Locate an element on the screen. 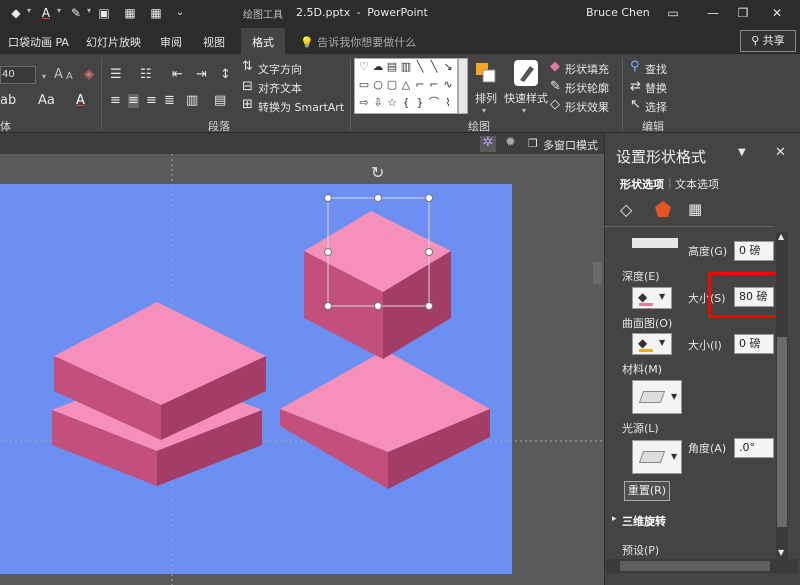 The height and width of the screenshot is (585, 800). gallery-icon-2: ▦ is located at coordinates (156, 13).